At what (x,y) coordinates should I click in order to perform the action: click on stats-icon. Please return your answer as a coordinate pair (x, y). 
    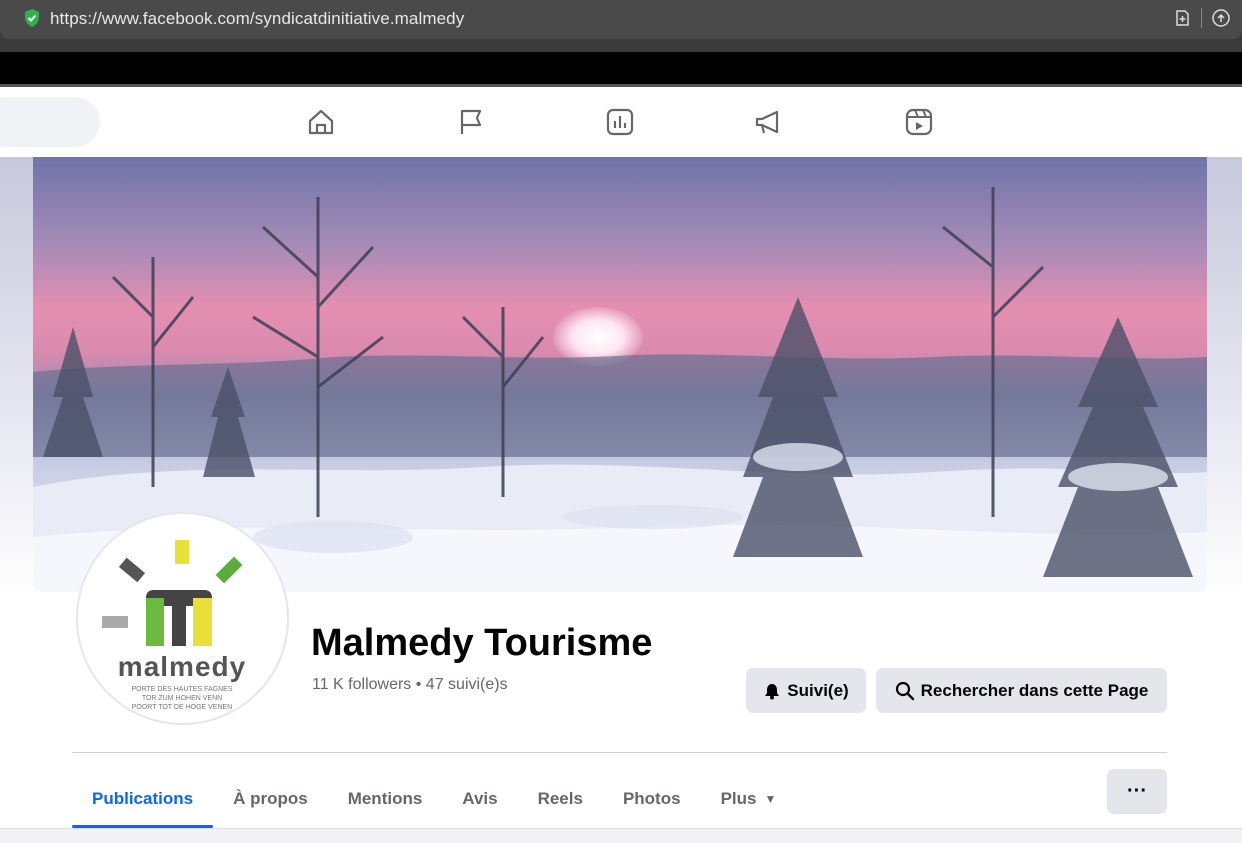
    Looking at the image, I should click on (620, 122).